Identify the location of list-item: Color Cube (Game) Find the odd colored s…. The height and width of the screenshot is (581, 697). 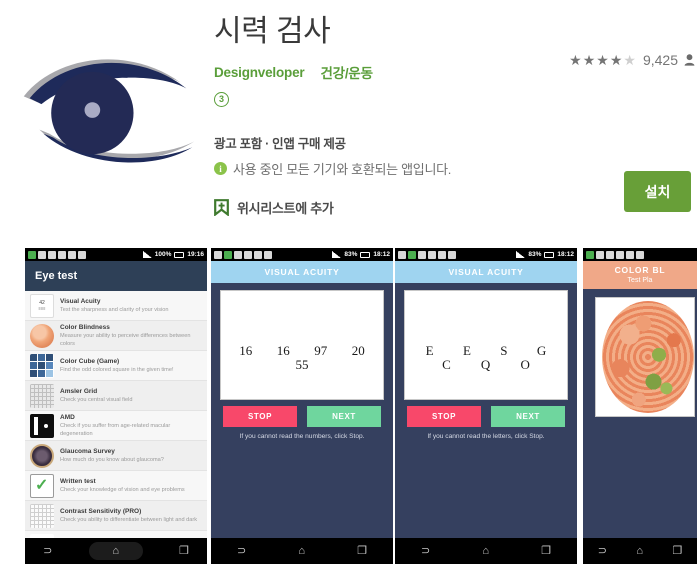
(116, 366).